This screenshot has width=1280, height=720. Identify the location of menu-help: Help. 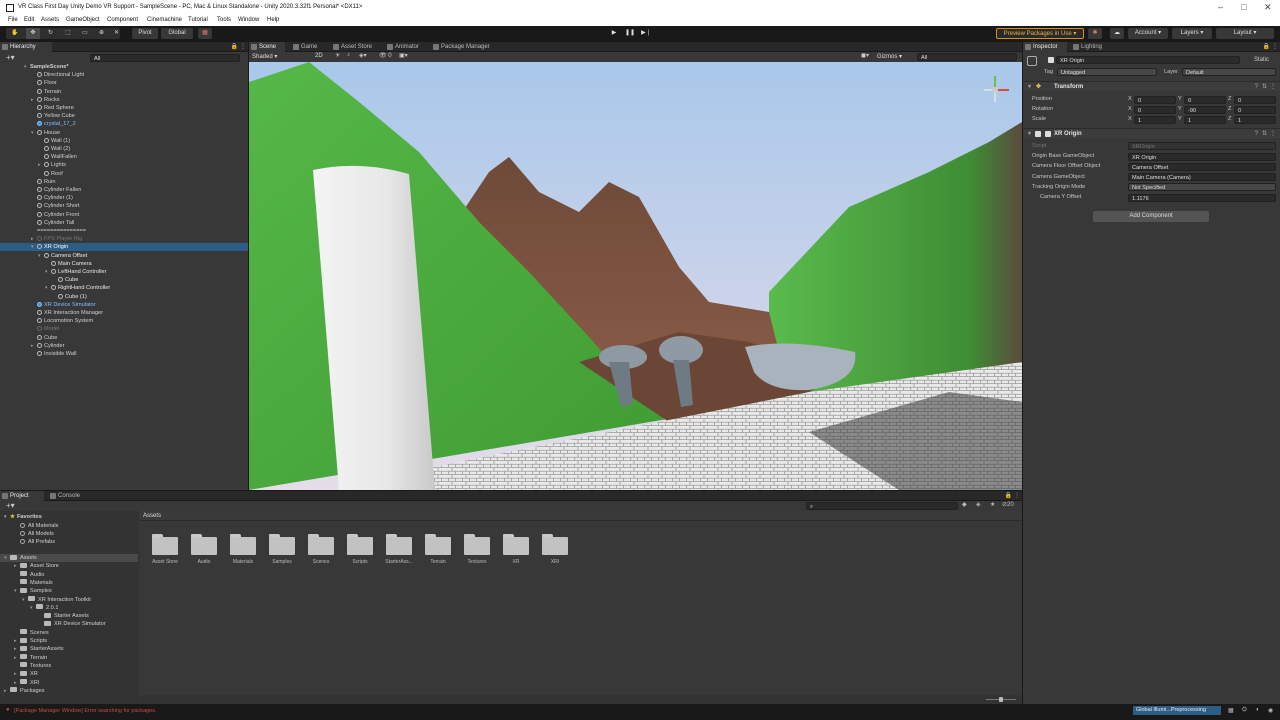
(273, 20).